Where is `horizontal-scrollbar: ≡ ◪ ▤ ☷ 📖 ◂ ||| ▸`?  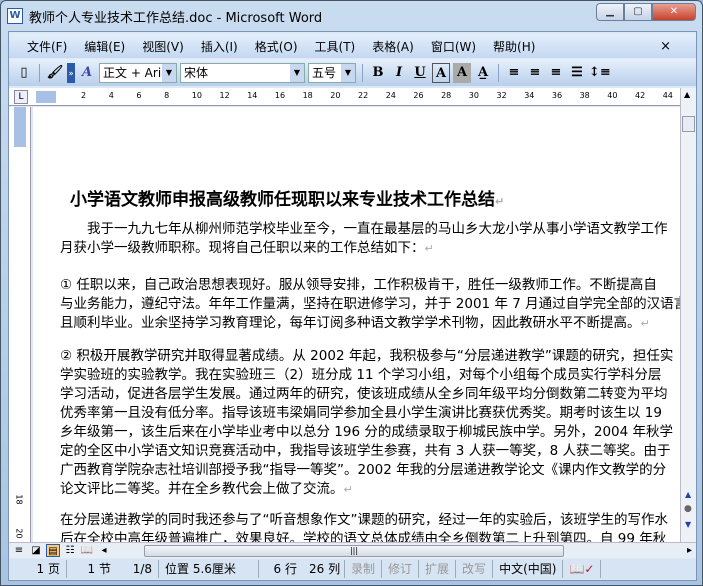
horizontal-scrollbar: ≡ ◪ ▤ ☷ 📖 ◂ ||| ▸ is located at coordinates (352, 550).